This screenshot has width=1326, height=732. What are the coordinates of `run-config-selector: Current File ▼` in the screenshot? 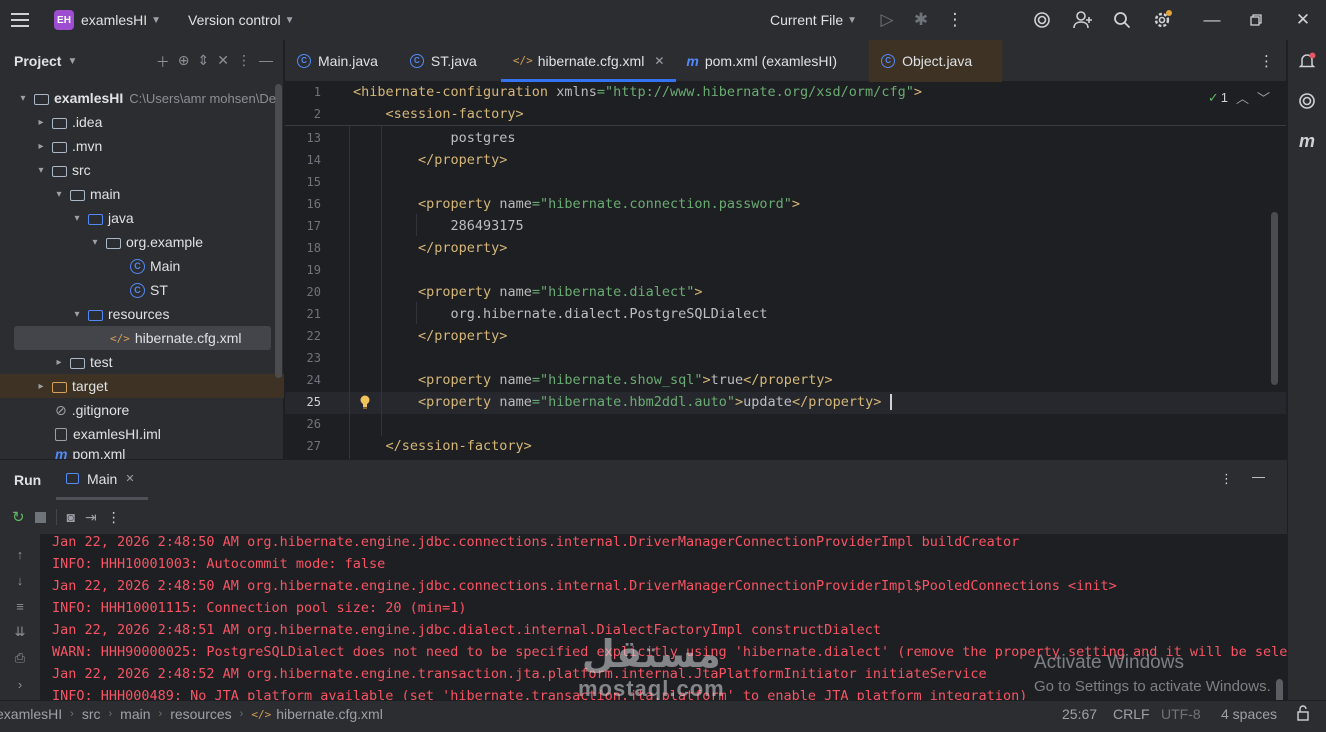 It's located at (813, 20).